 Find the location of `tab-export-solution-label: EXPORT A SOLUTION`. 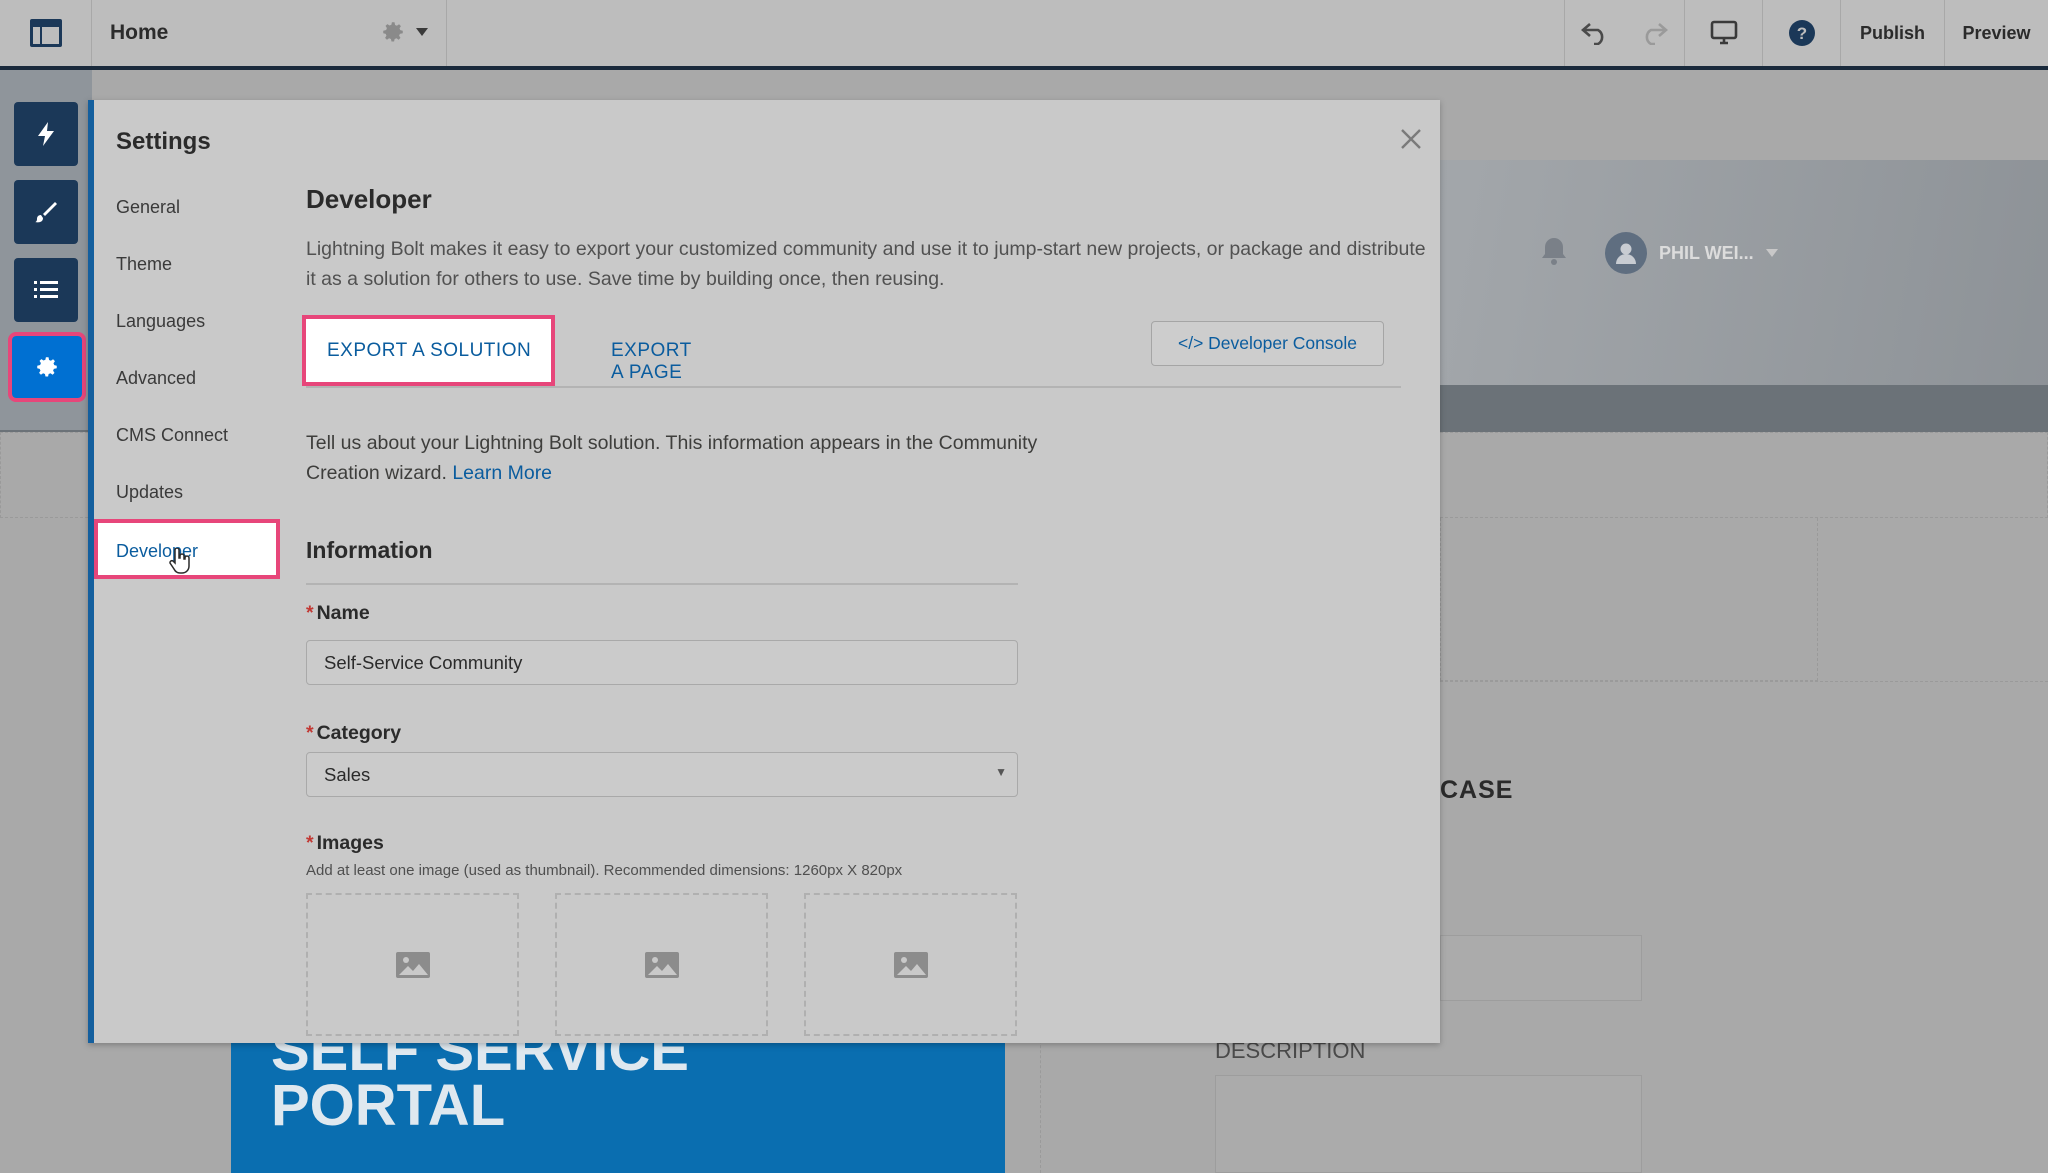

tab-export-solution-label: EXPORT A SOLUTION is located at coordinates (429, 350).